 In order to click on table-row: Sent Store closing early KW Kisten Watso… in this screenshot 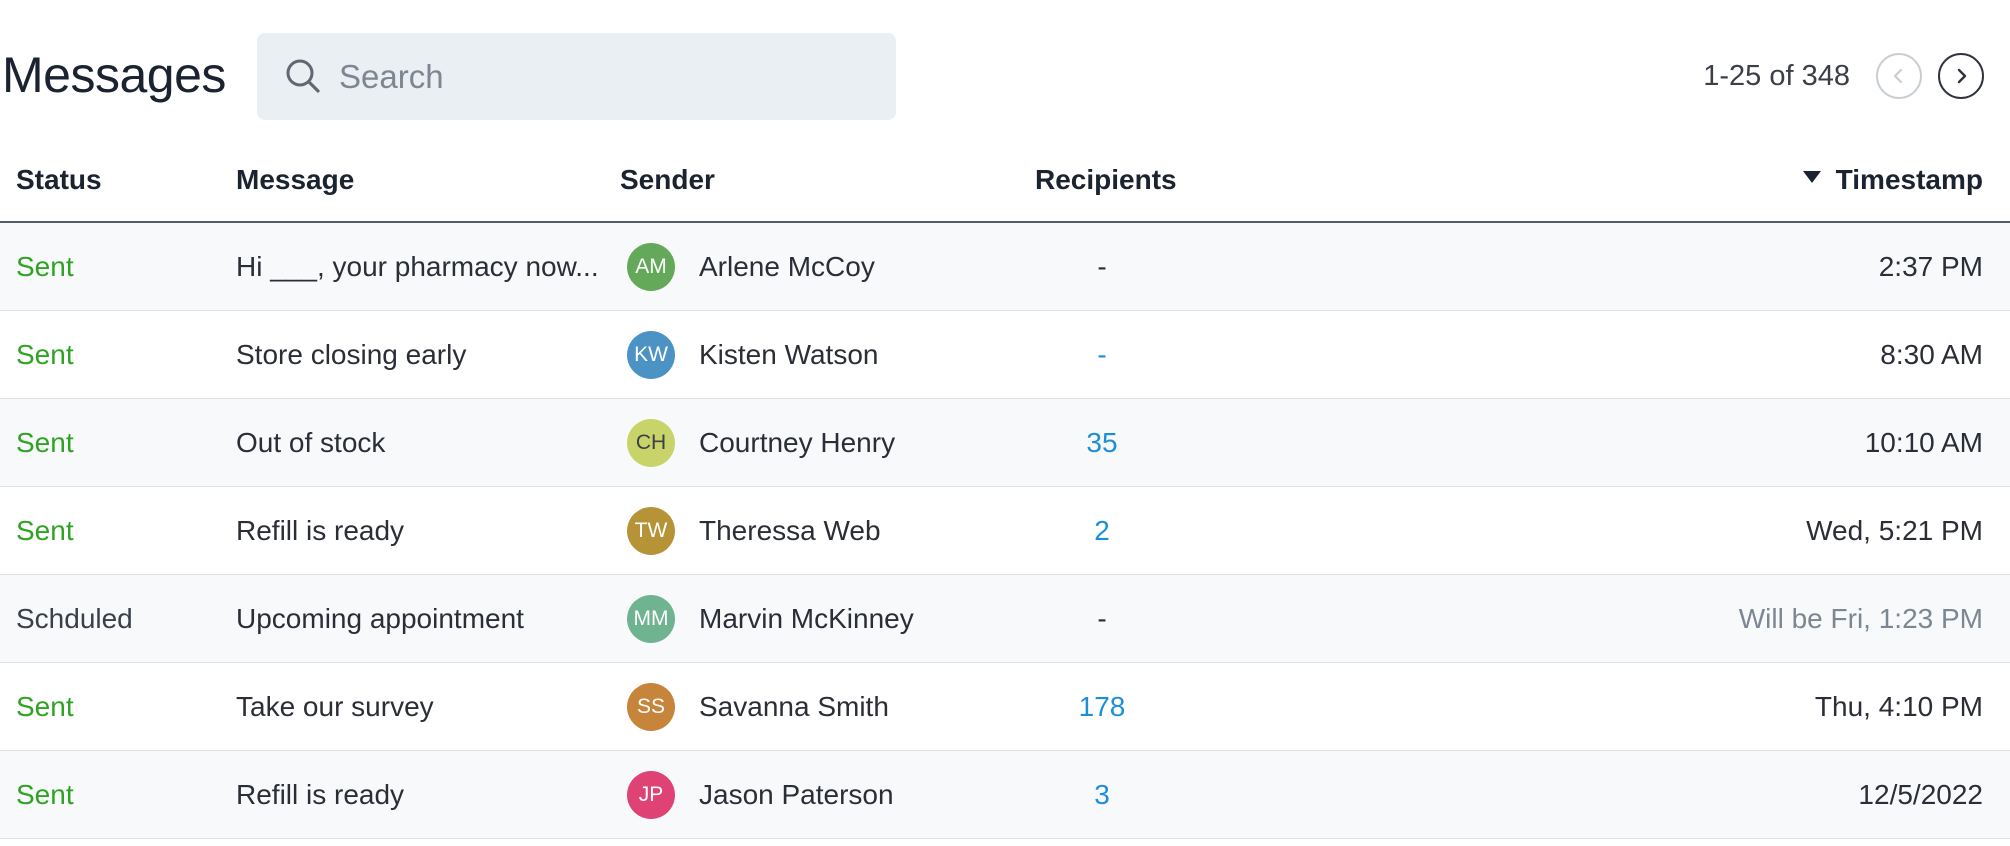, I will do `click(1005, 355)`.